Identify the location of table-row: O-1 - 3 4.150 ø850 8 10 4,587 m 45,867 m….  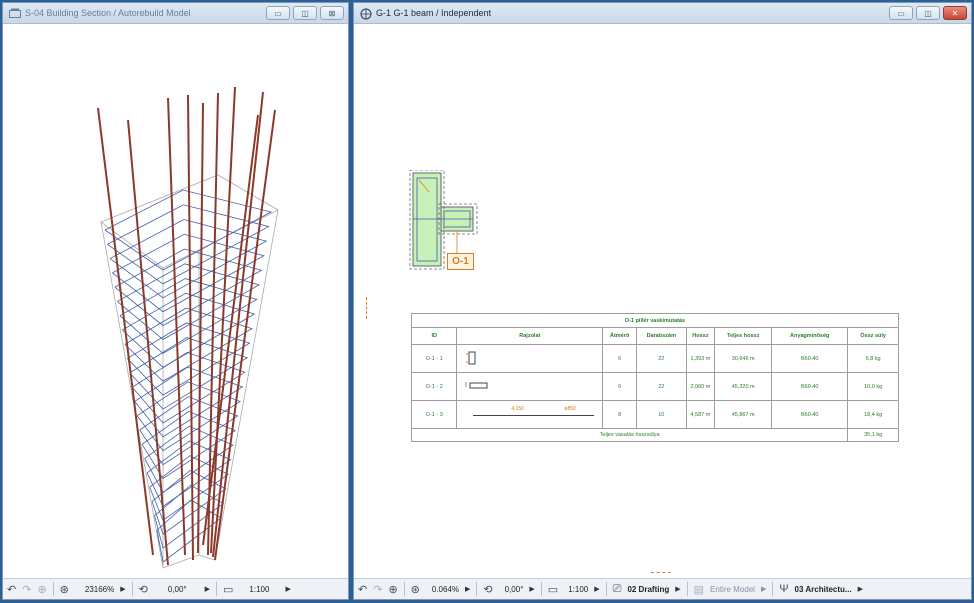
(654, 414).